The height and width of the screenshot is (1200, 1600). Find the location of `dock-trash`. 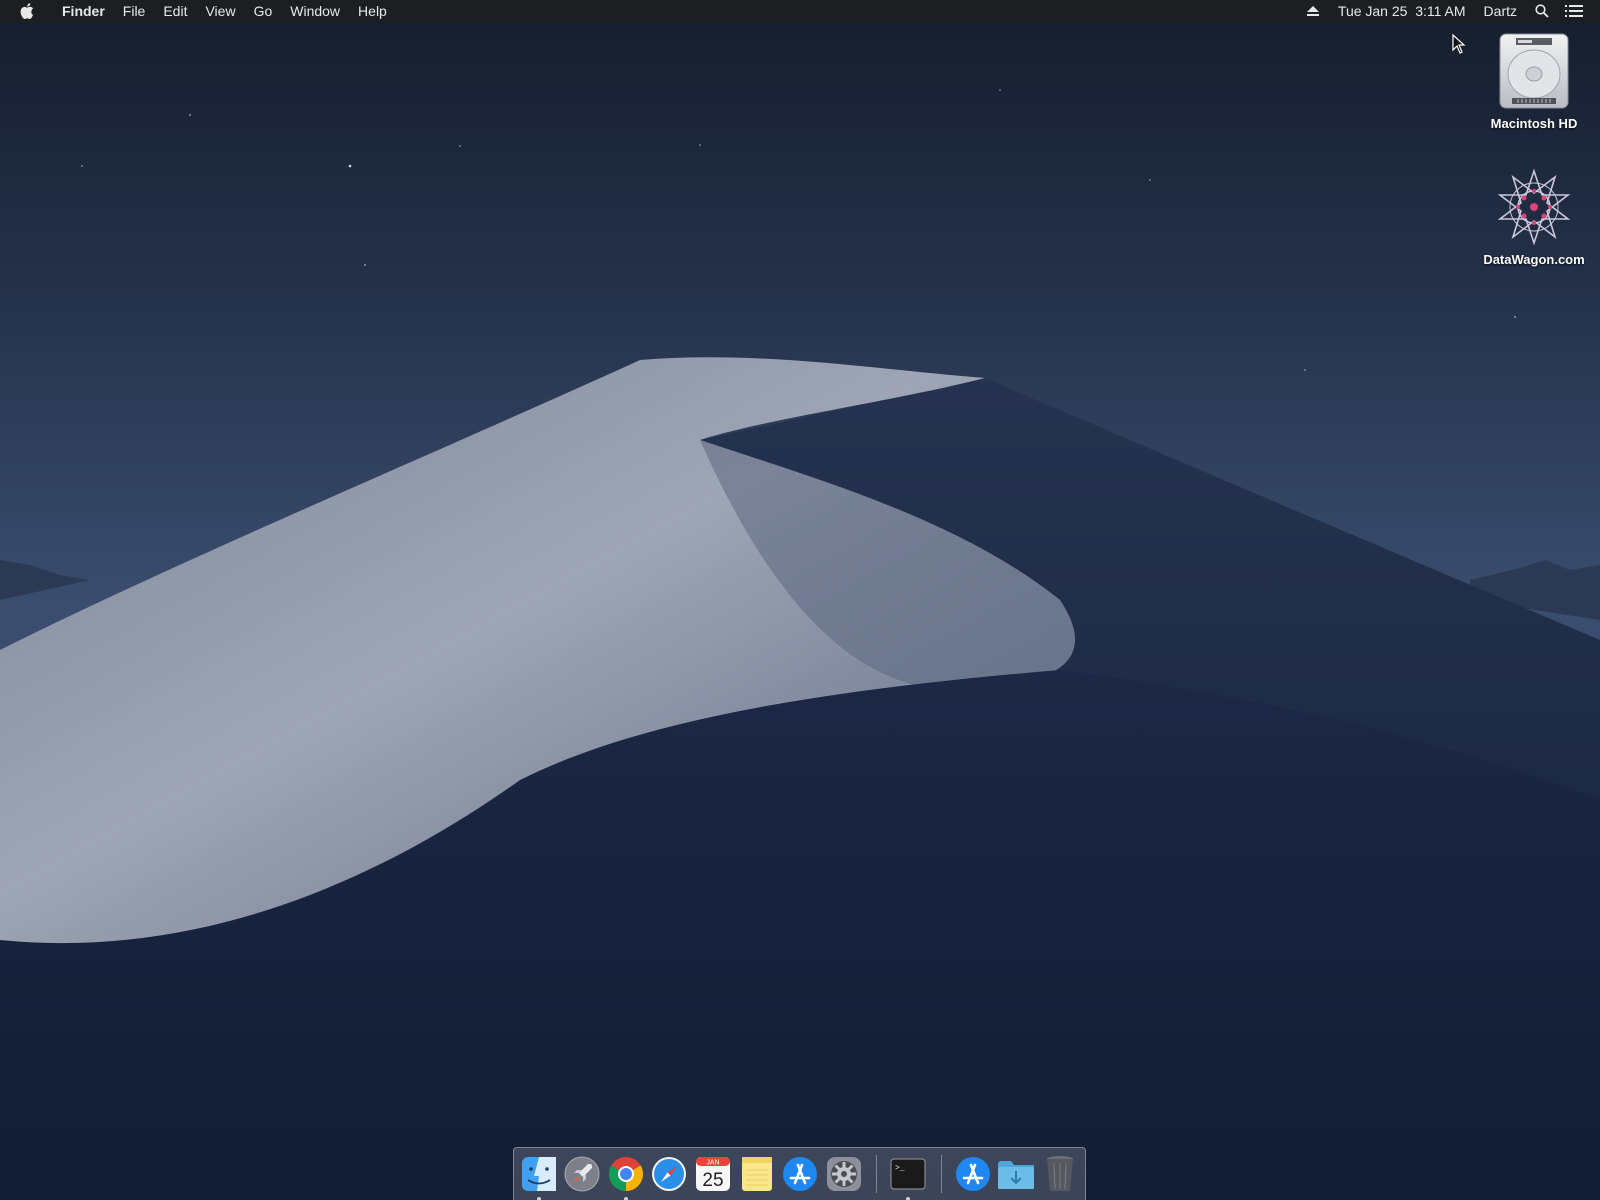

dock-trash is located at coordinates (1060, 1174).